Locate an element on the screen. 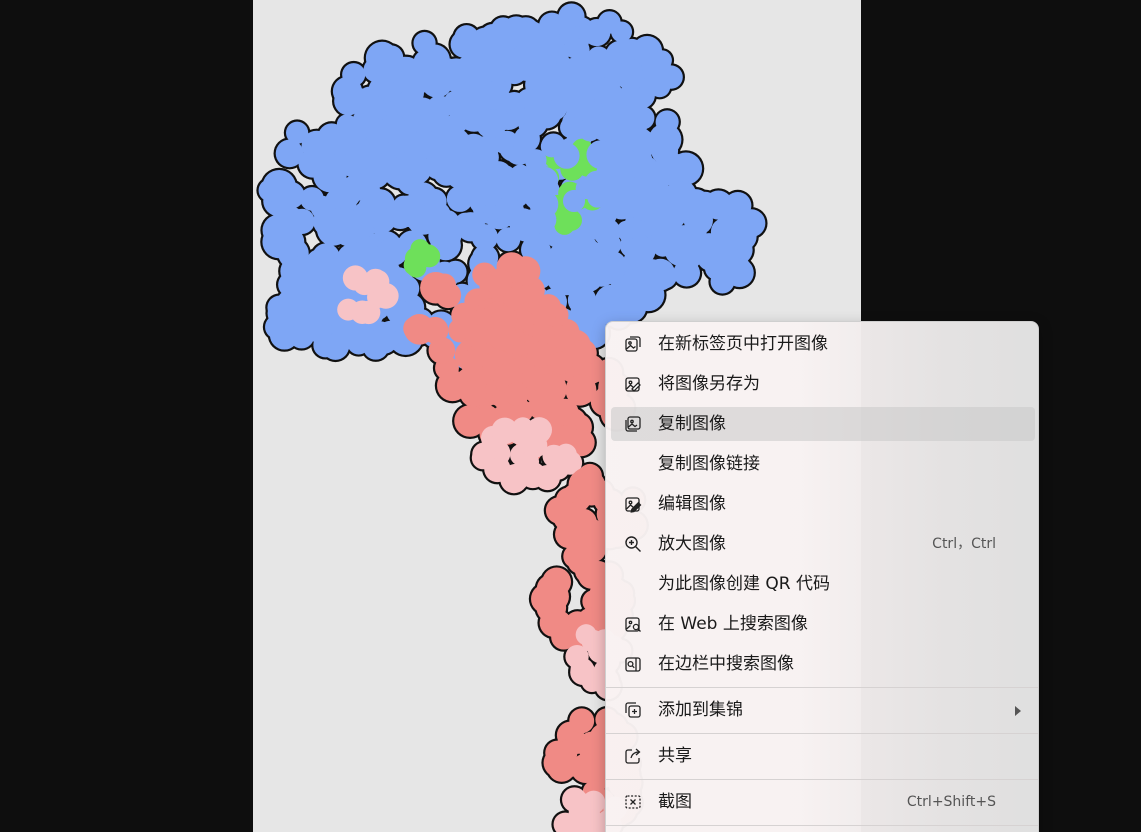  menu-label: 复制图像链接 is located at coordinates (709, 464).